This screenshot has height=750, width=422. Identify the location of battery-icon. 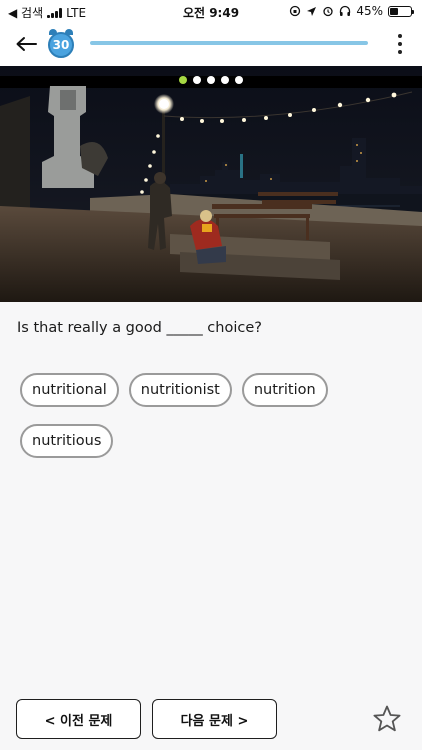
(401, 11).